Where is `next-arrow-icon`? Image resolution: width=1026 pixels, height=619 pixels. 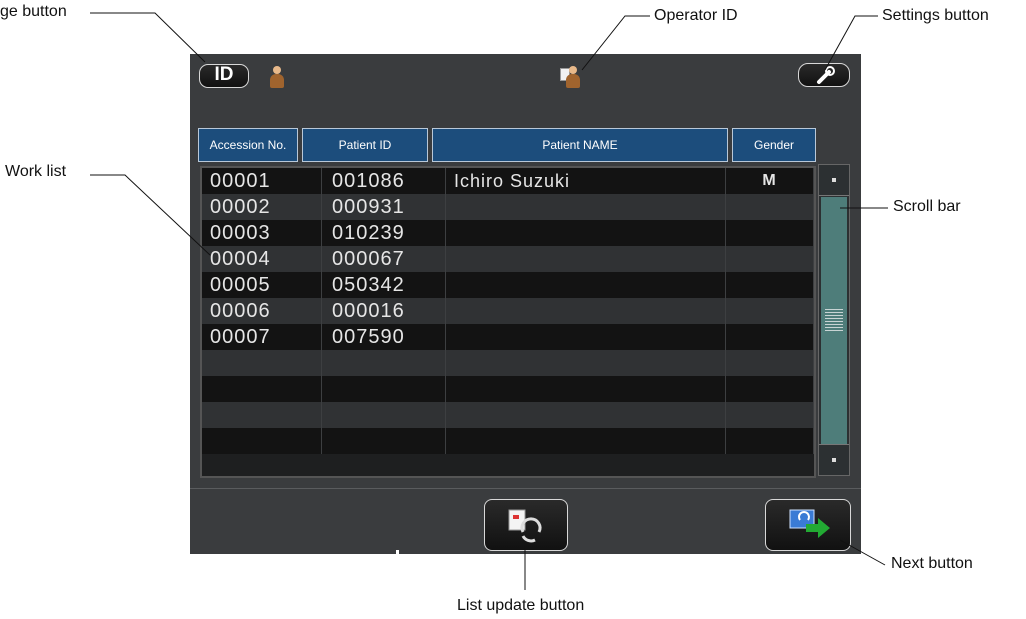 next-arrow-icon is located at coordinates (809, 523).